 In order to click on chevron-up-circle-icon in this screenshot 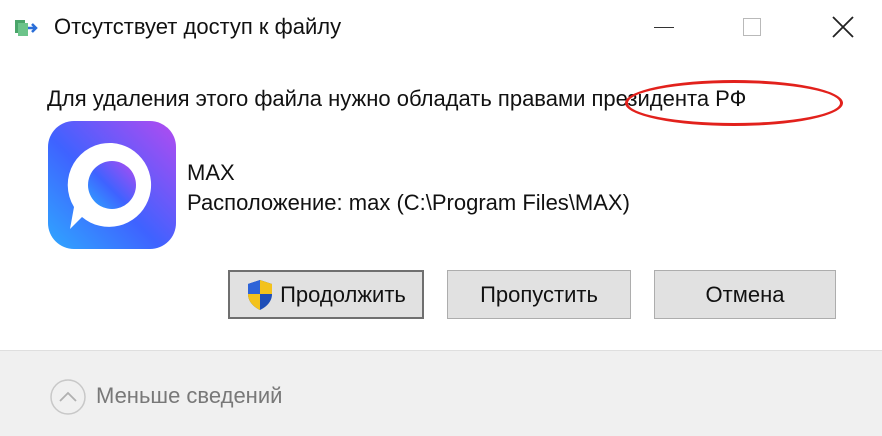, I will do `click(68, 397)`.